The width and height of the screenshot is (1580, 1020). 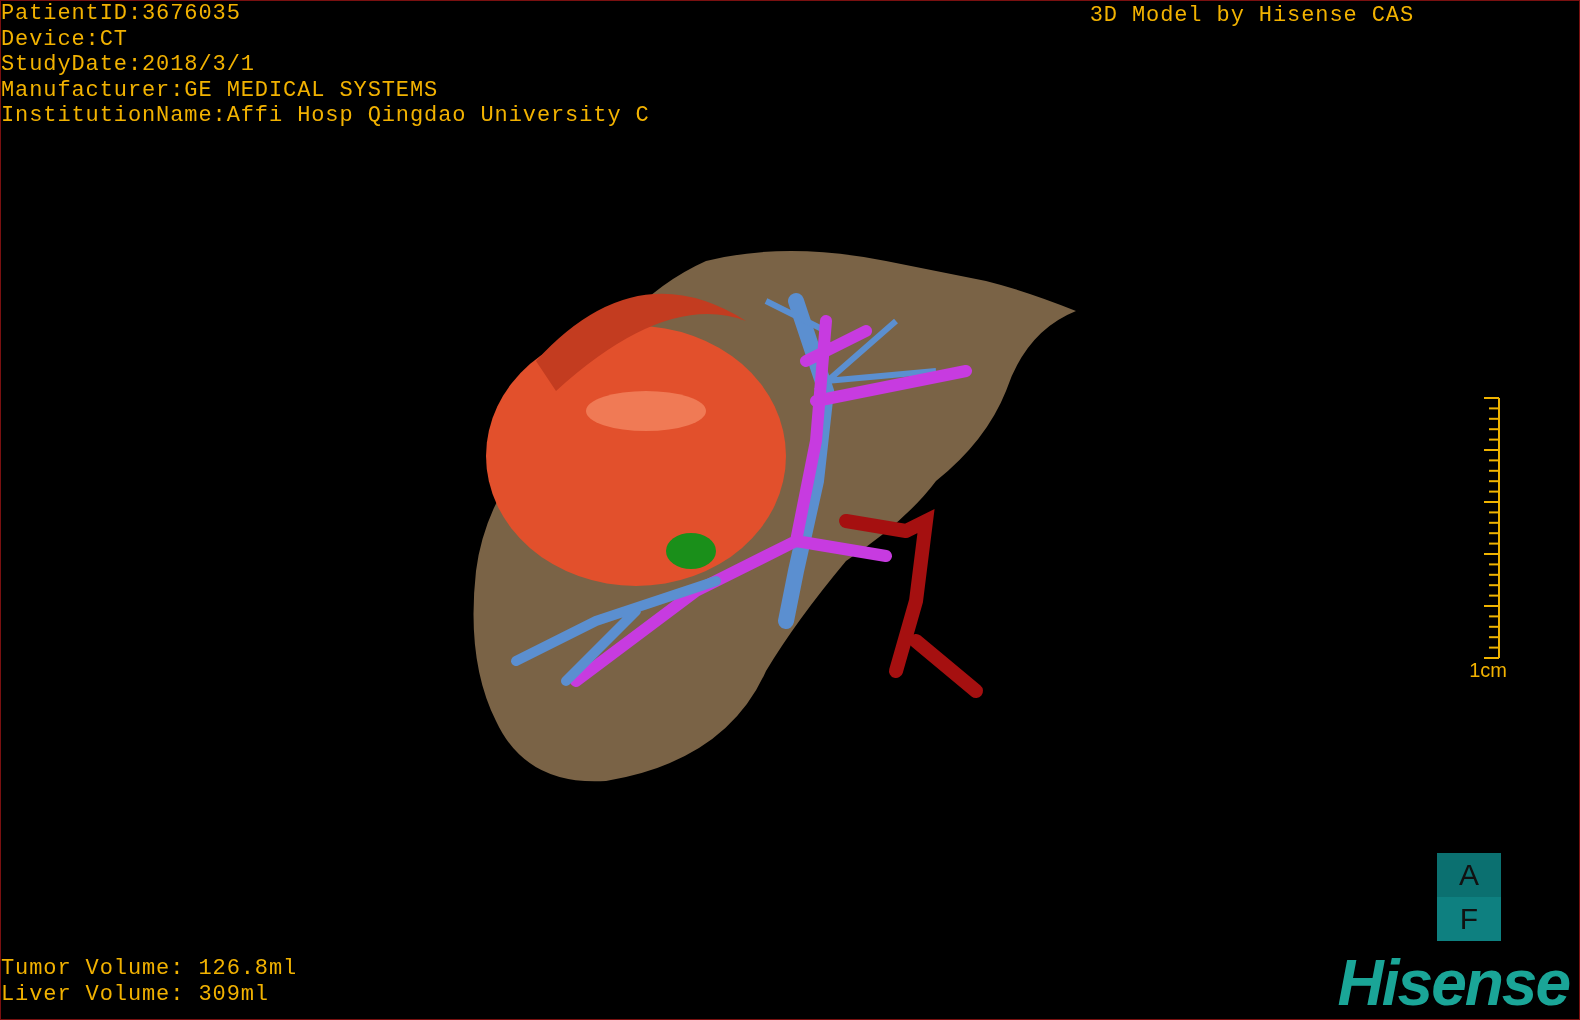 I want to click on viewer-title: 3D Model by Hisense CAS, so click(x=1251, y=16).